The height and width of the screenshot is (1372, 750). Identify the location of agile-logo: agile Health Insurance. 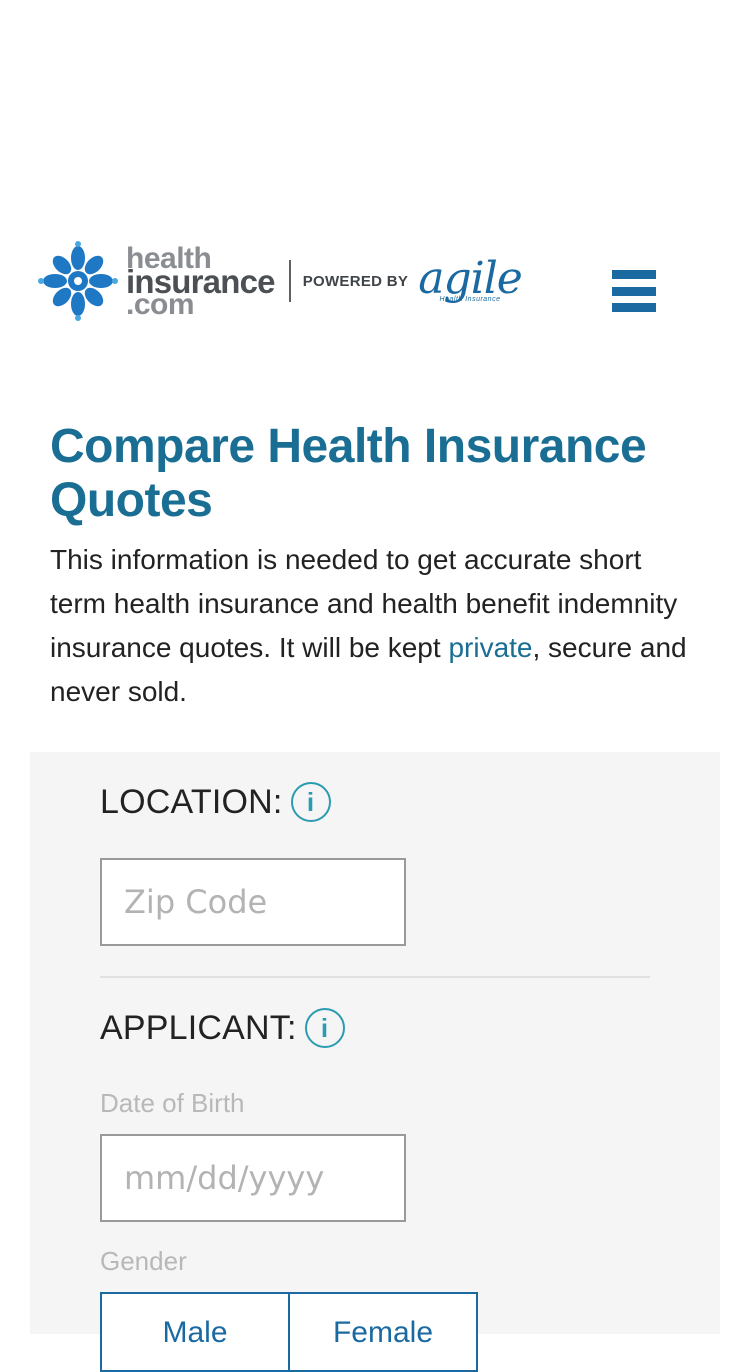
(470, 278).